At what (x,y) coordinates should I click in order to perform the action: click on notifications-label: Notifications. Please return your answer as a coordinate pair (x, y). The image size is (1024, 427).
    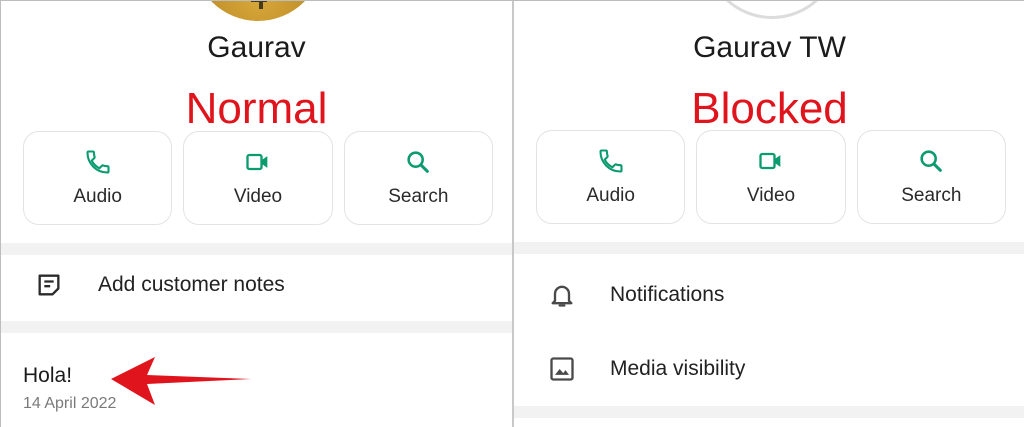
    Looking at the image, I should click on (667, 294).